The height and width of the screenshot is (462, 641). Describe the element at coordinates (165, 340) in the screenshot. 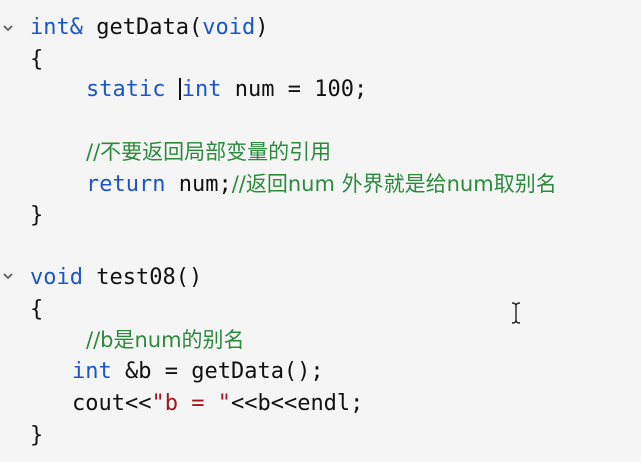

I see `comment-line: //b是num的别名` at that location.